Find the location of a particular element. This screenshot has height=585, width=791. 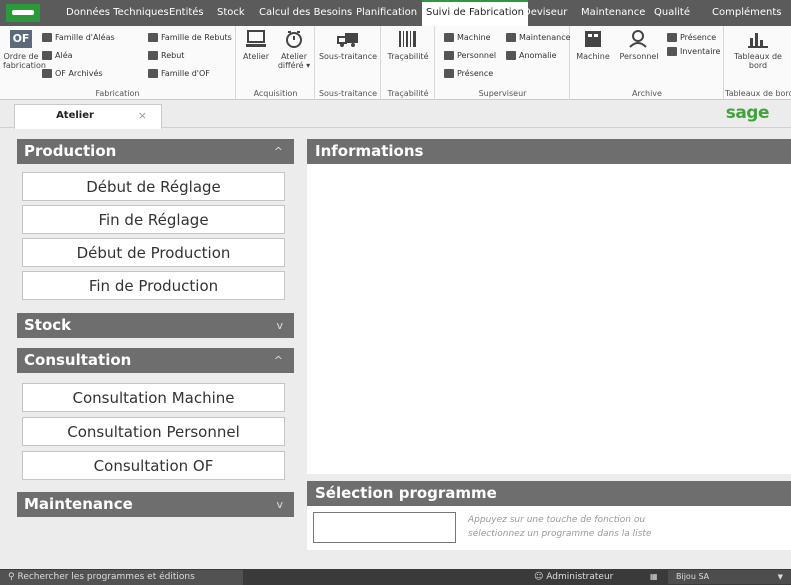

consultation-of-button: Consultation OF is located at coordinates (153, 465).